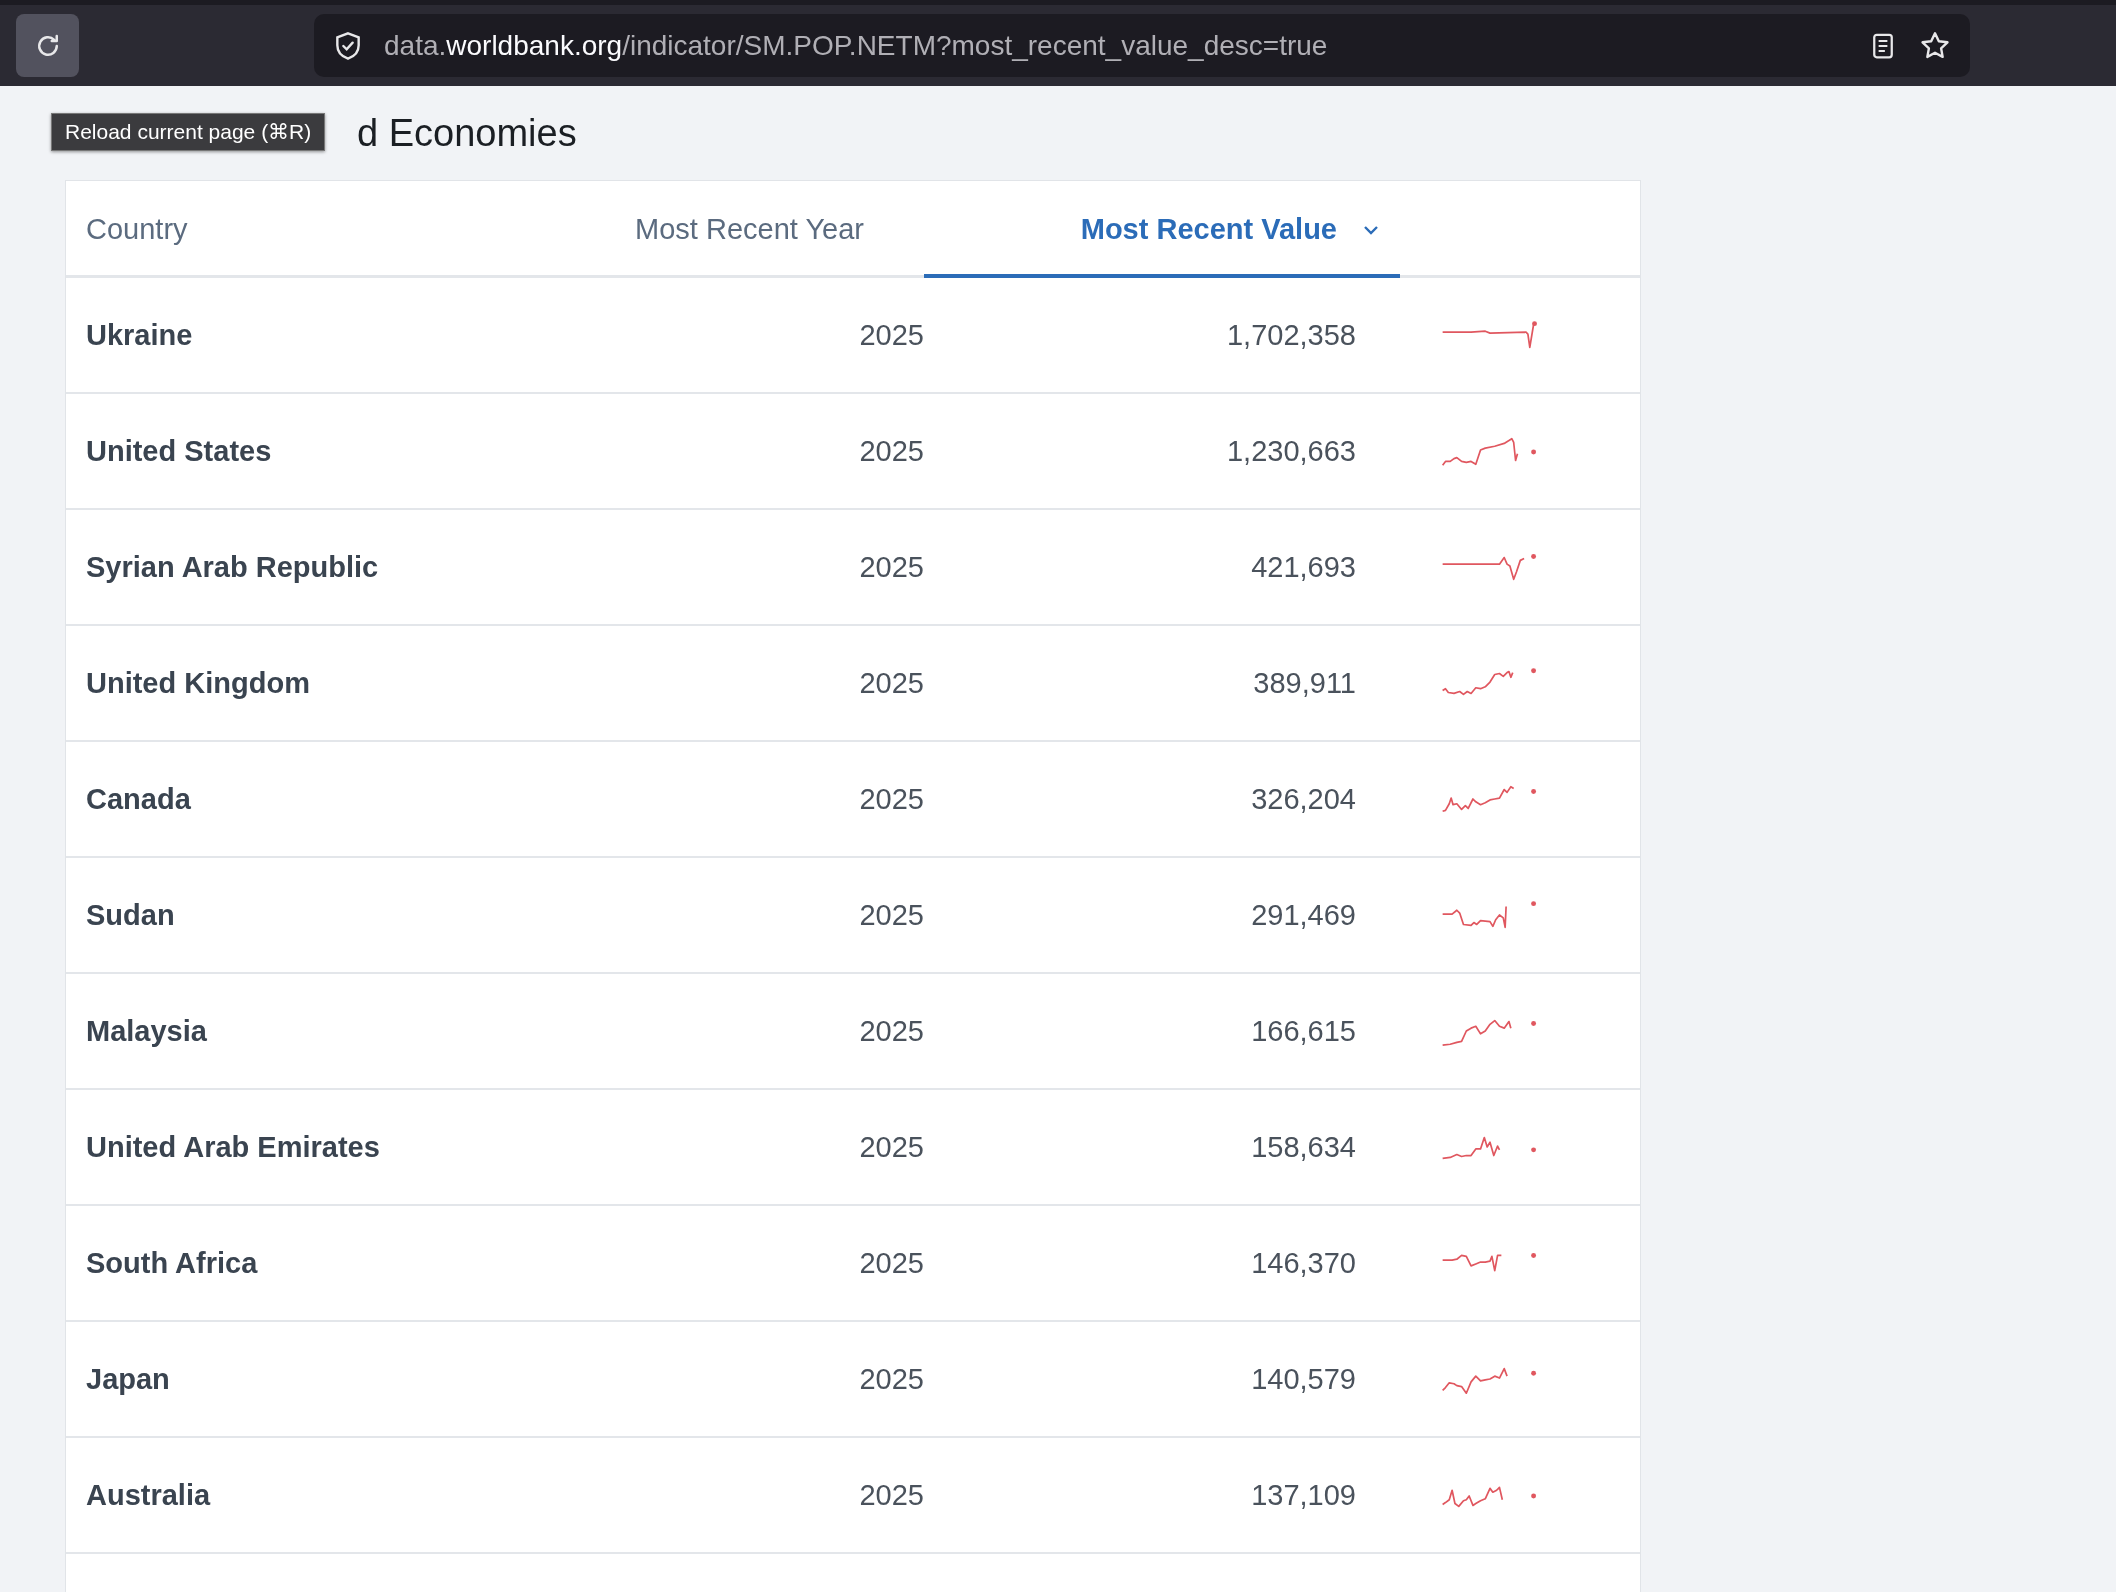 This screenshot has width=2116, height=1592. What do you see at coordinates (188, 132) in the screenshot?
I see `tooltip: Reload current page (⌘R)` at bounding box center [188, 132].